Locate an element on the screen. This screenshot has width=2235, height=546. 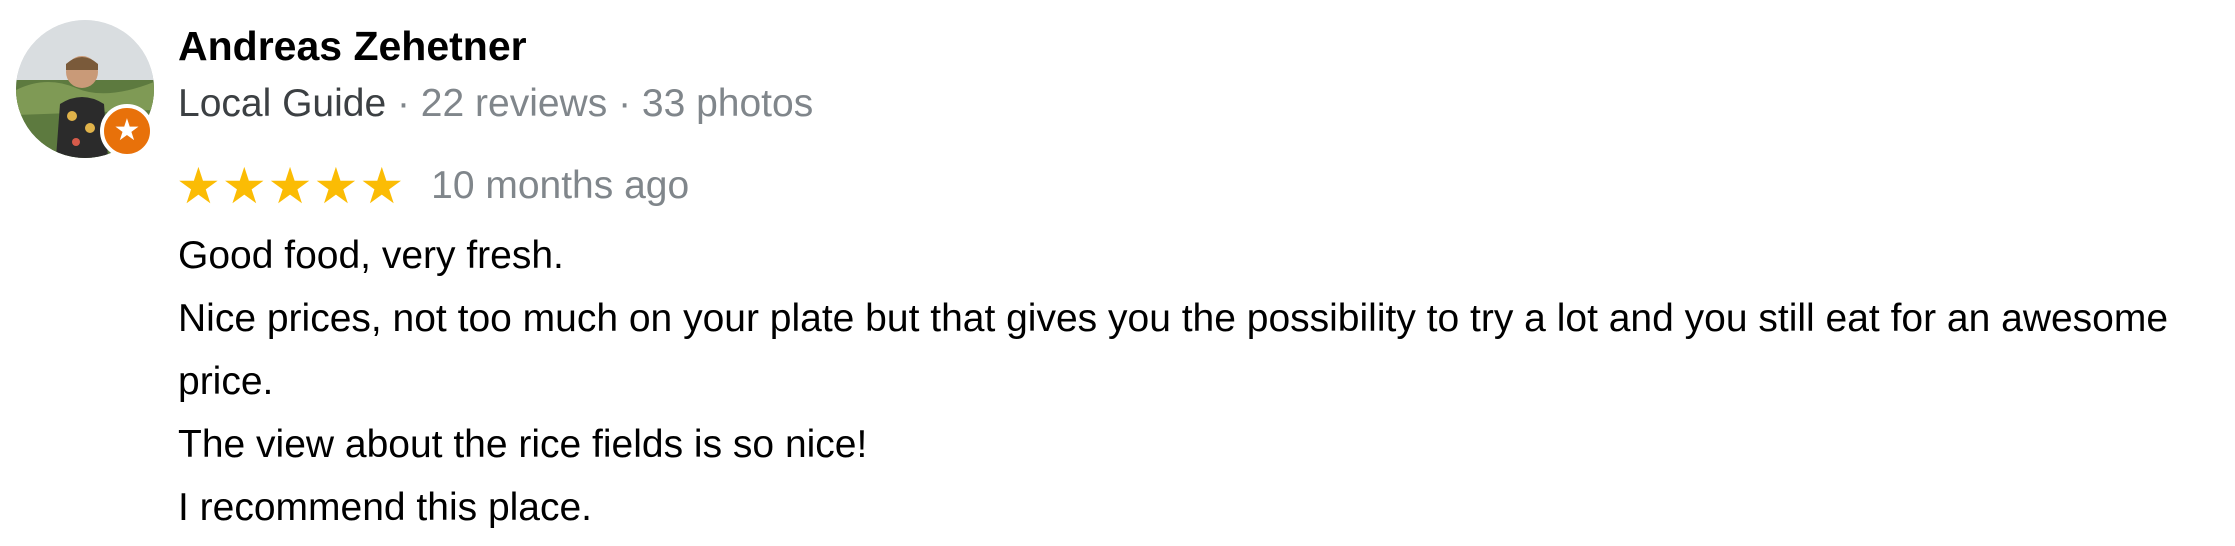
star-rating: ★ ★ ★ ★ ★ is located at coordinates (290, 186).